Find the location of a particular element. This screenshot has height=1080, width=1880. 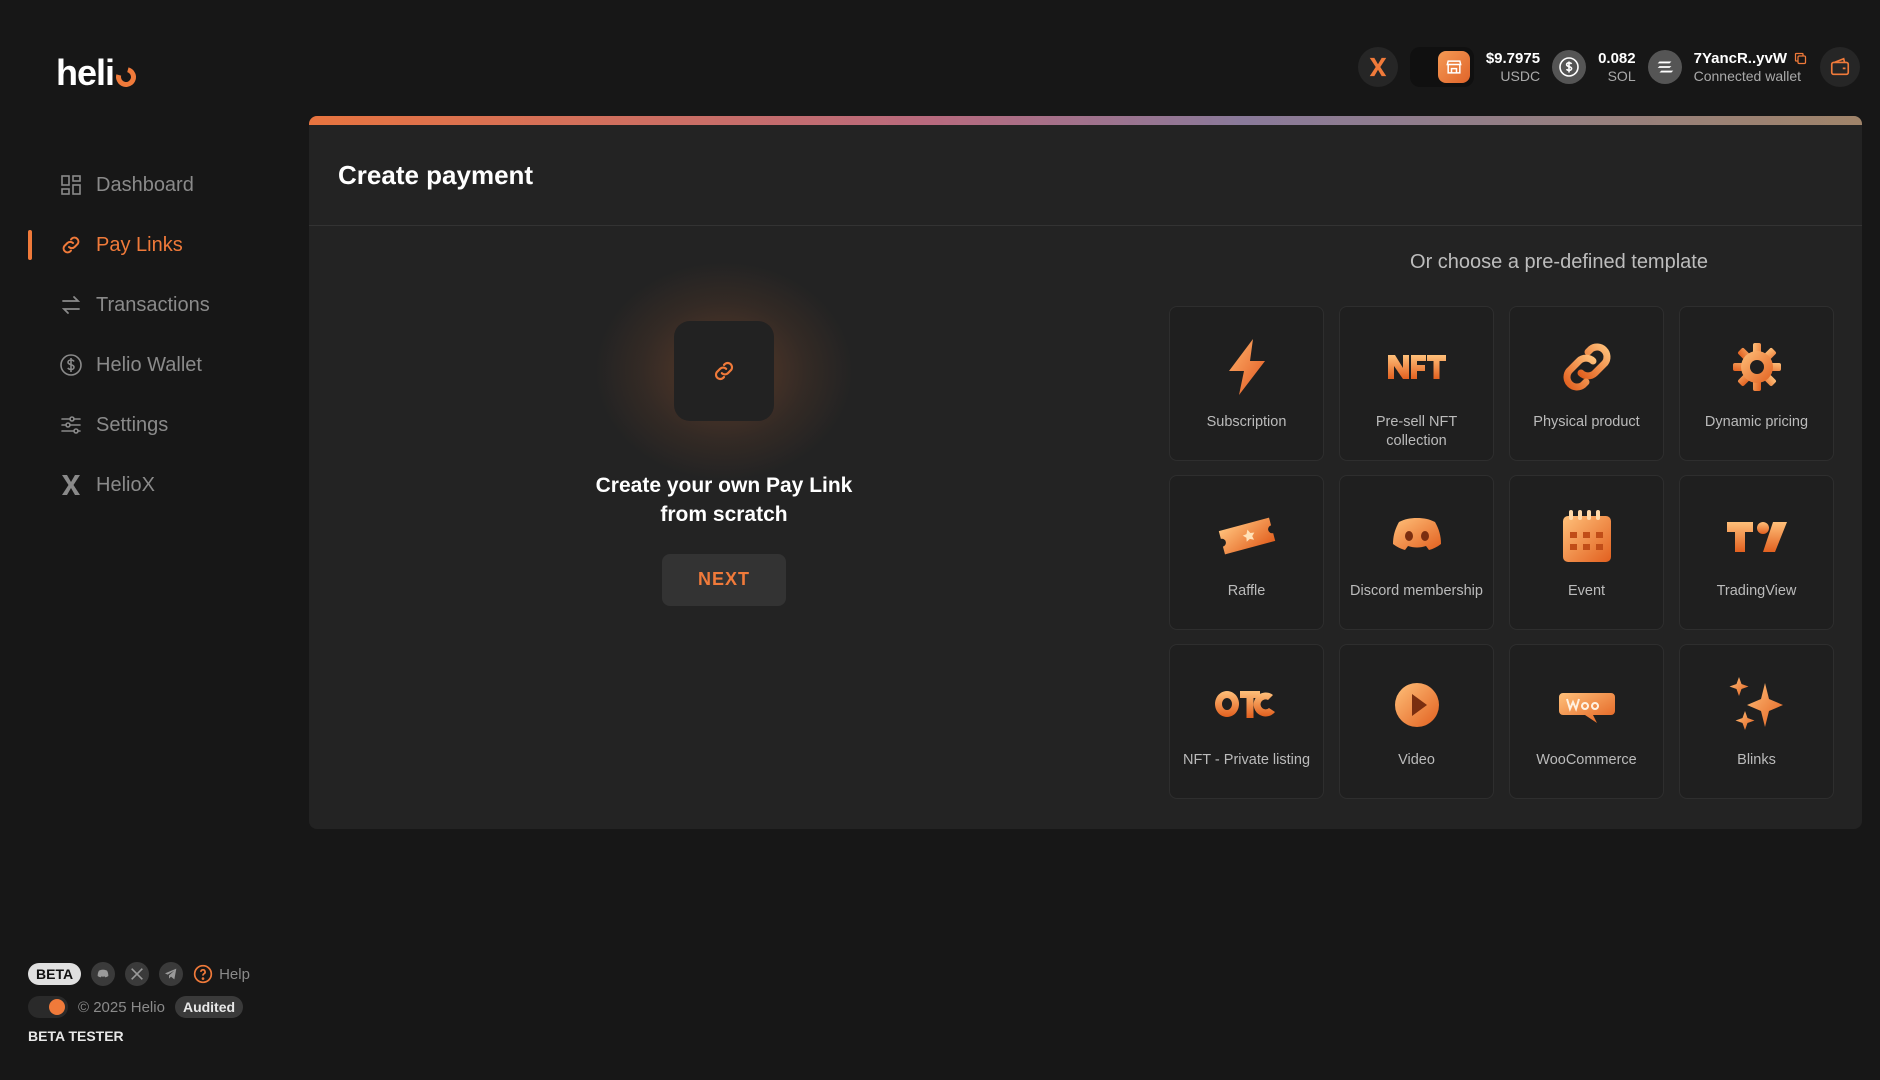

dollar-circle-icon is located at coordinates (71, 365).